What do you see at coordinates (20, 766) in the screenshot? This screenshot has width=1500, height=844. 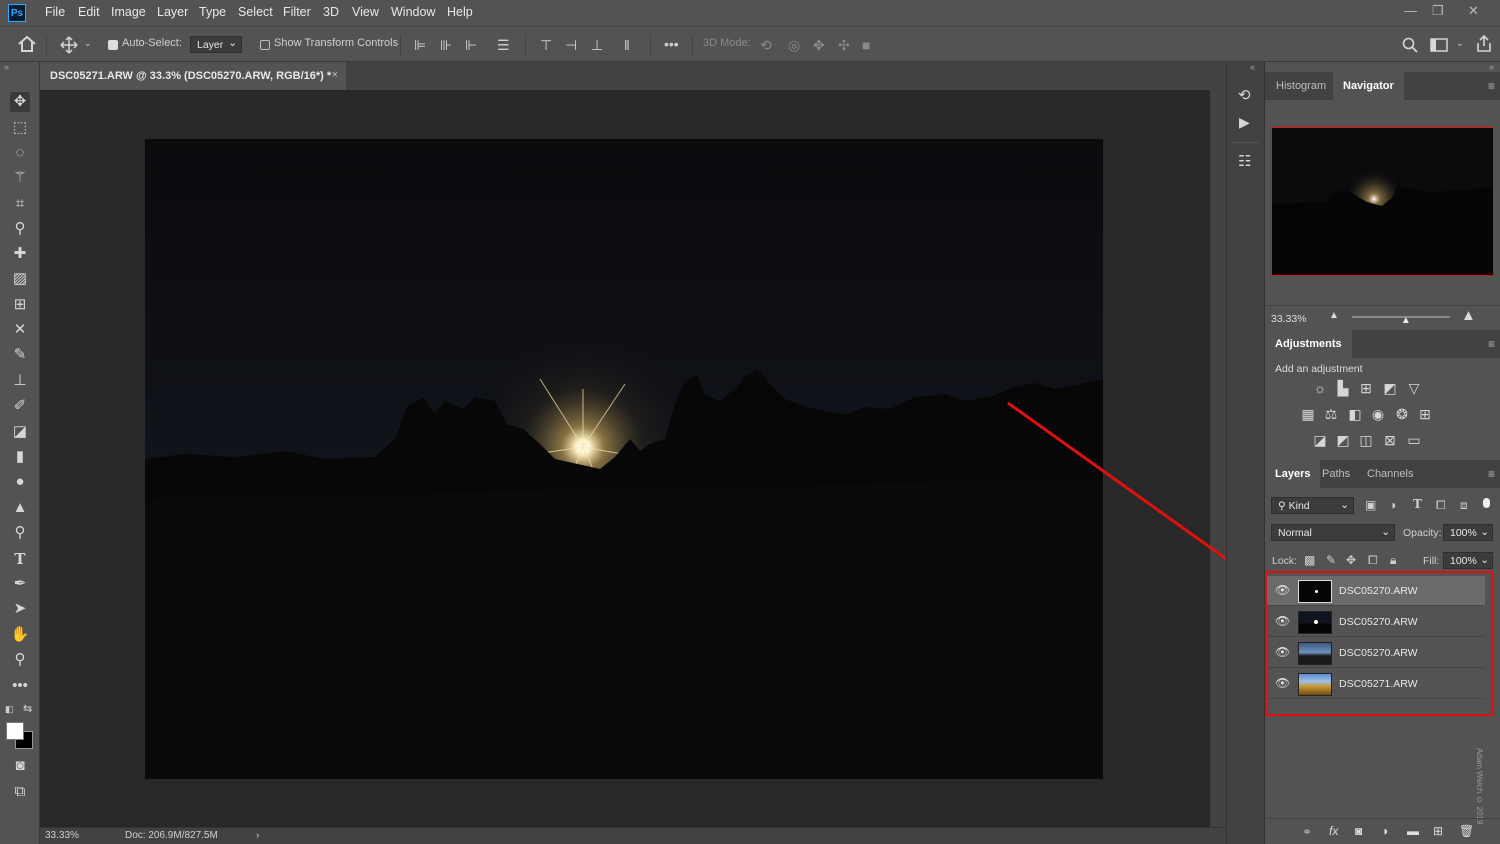 I see `quick-mask-icon: ◙` at bounding box center [20, 766].